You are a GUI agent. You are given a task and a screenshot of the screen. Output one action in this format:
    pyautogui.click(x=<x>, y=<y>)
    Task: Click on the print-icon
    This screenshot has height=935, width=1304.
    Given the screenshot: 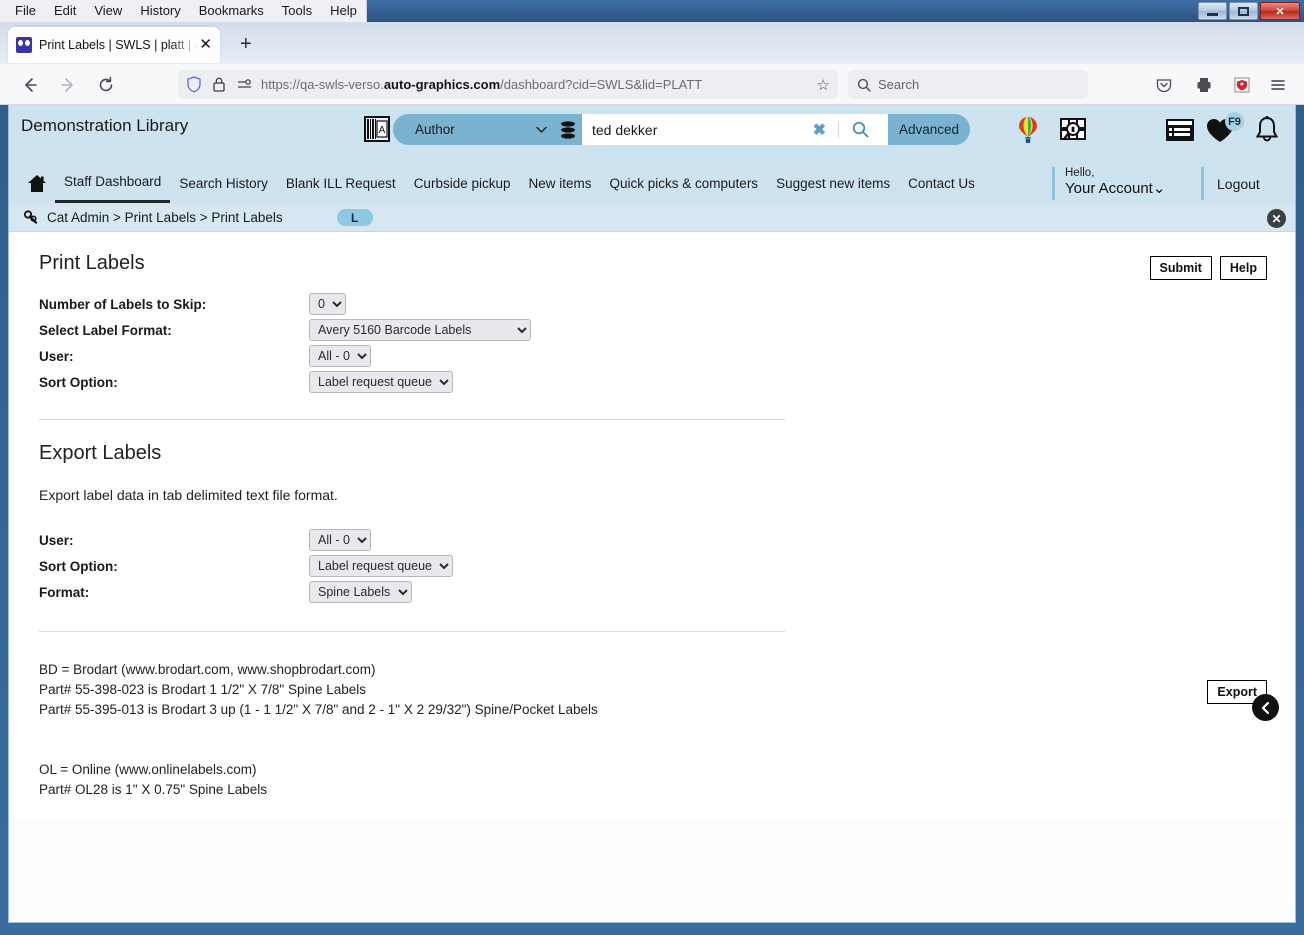 What is the action you would take?
    pyautogui.click(x=1204, y=85)
    